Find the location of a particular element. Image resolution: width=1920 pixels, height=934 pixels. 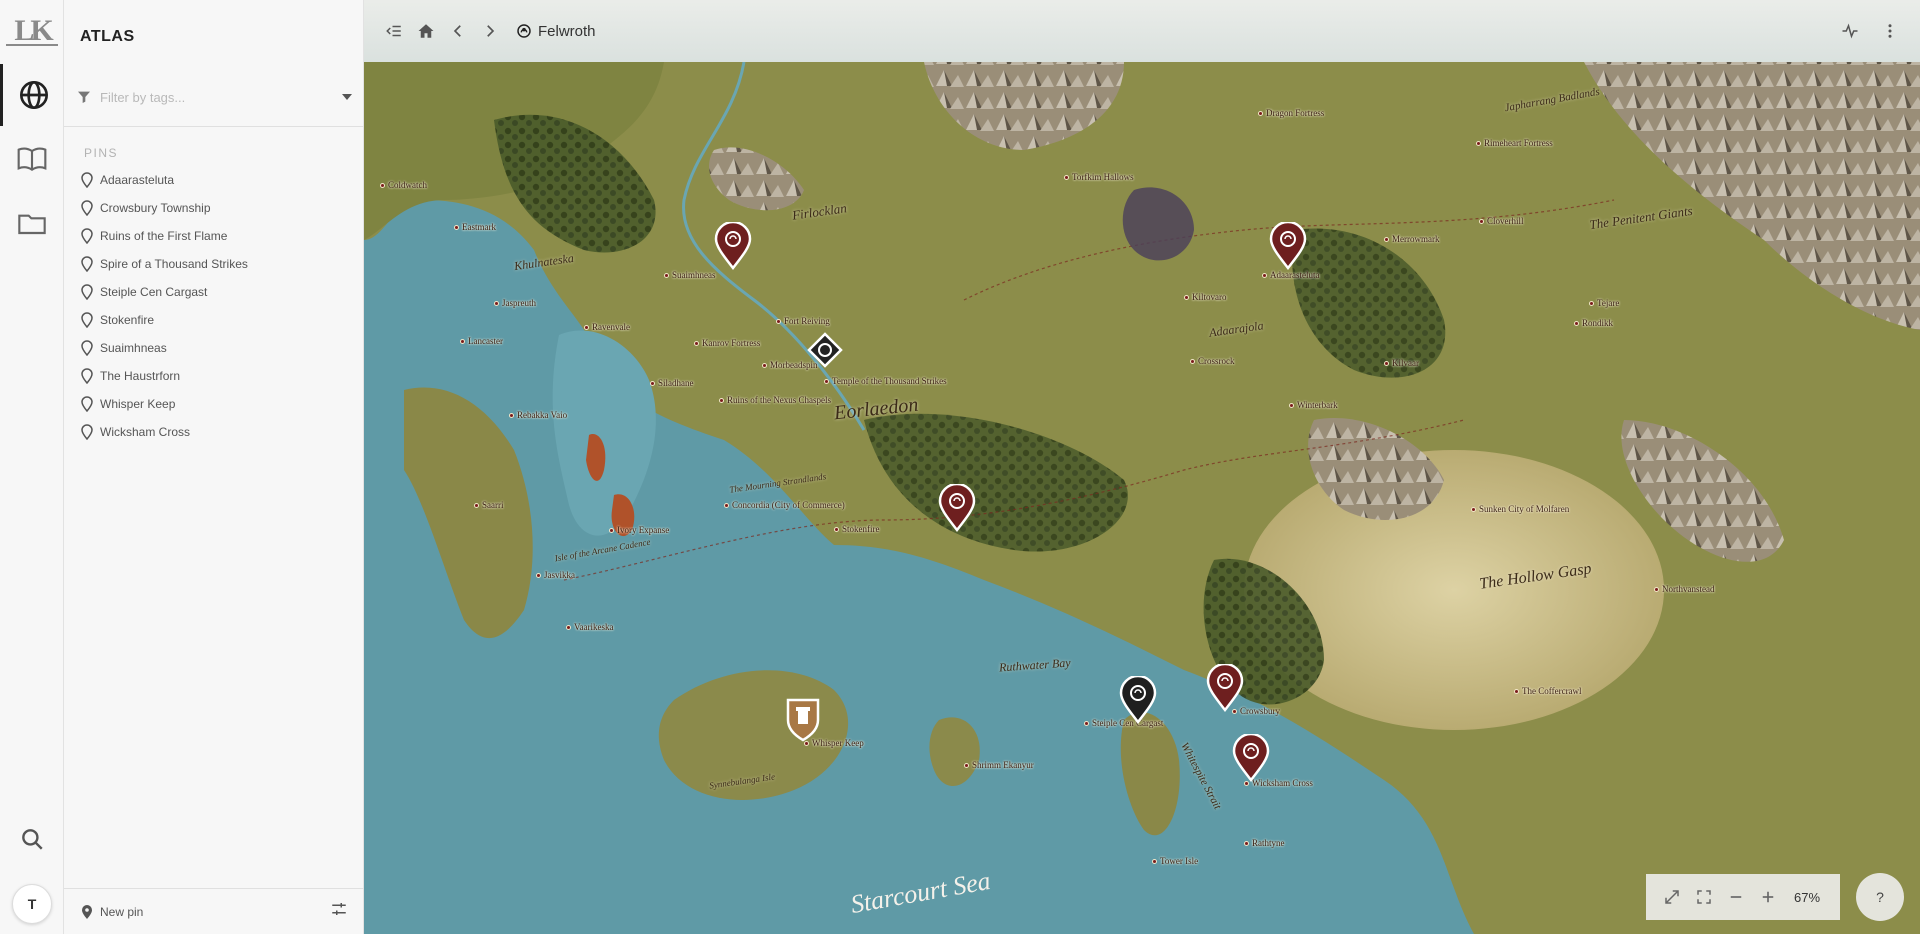

folder-icon is located at coordinates (32, 224).